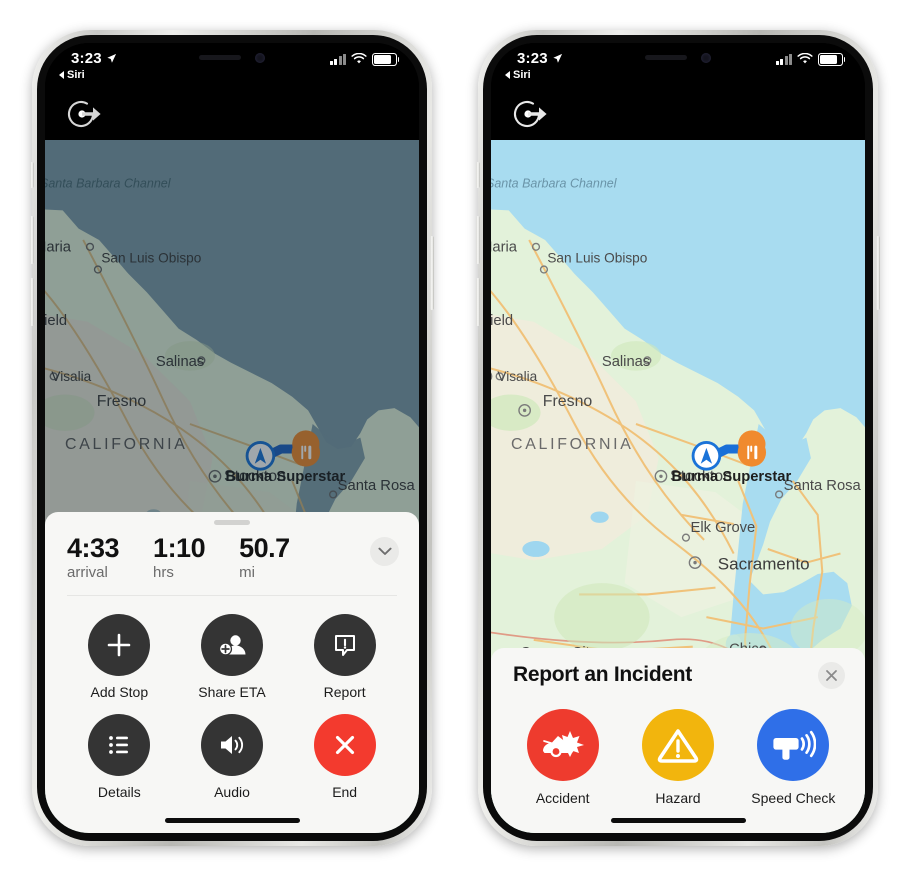  Describe the element at coordinates (264, 547) in the screenshot. I see `eta-distance-value: 50.7` at that location.